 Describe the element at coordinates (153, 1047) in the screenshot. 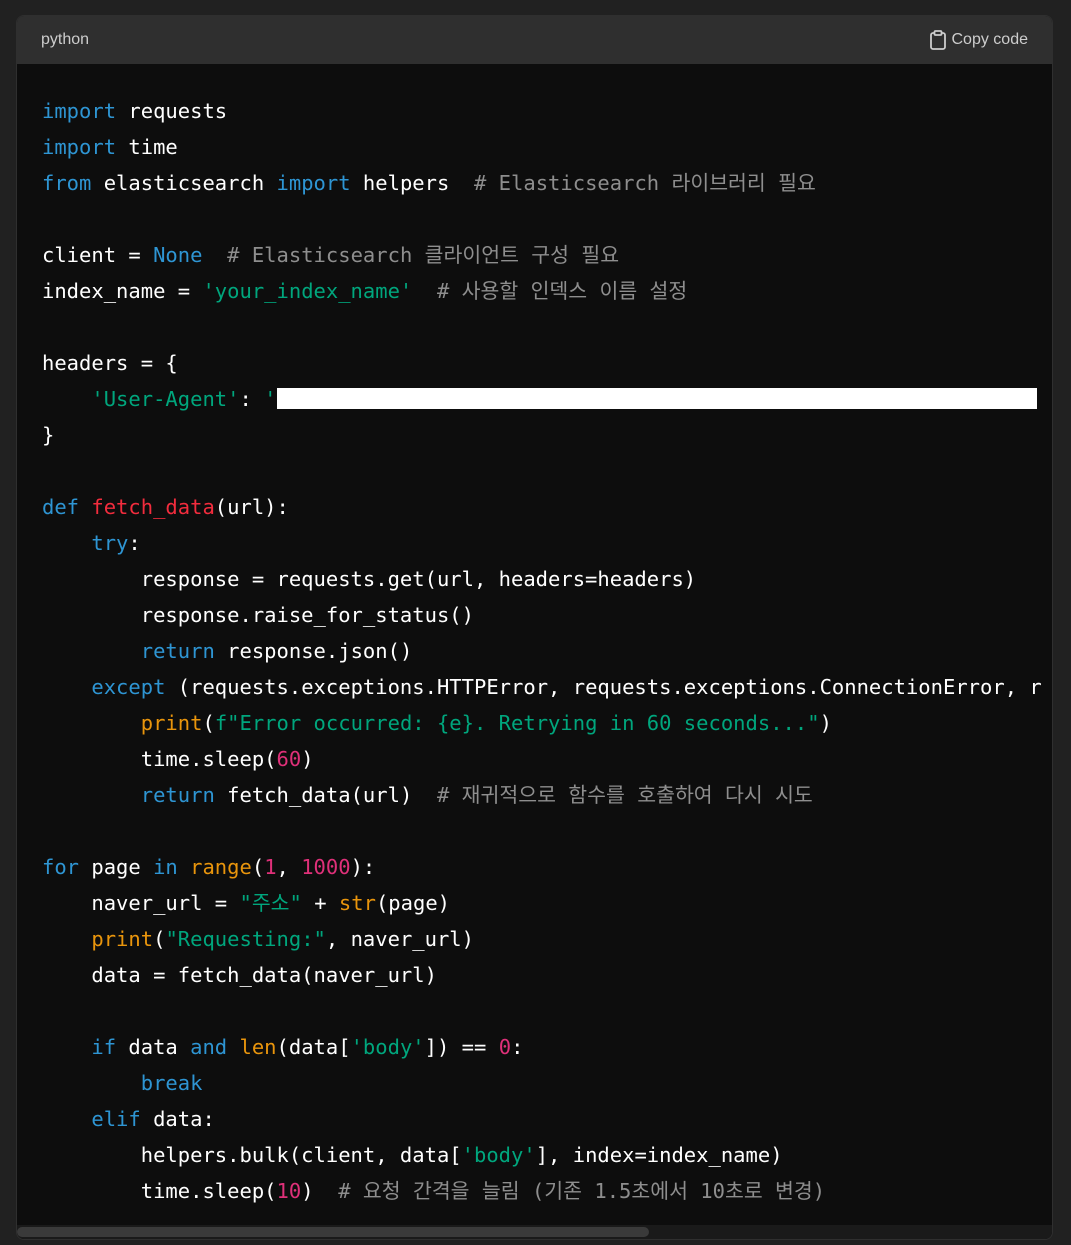

I see `code-token: data` at that location.